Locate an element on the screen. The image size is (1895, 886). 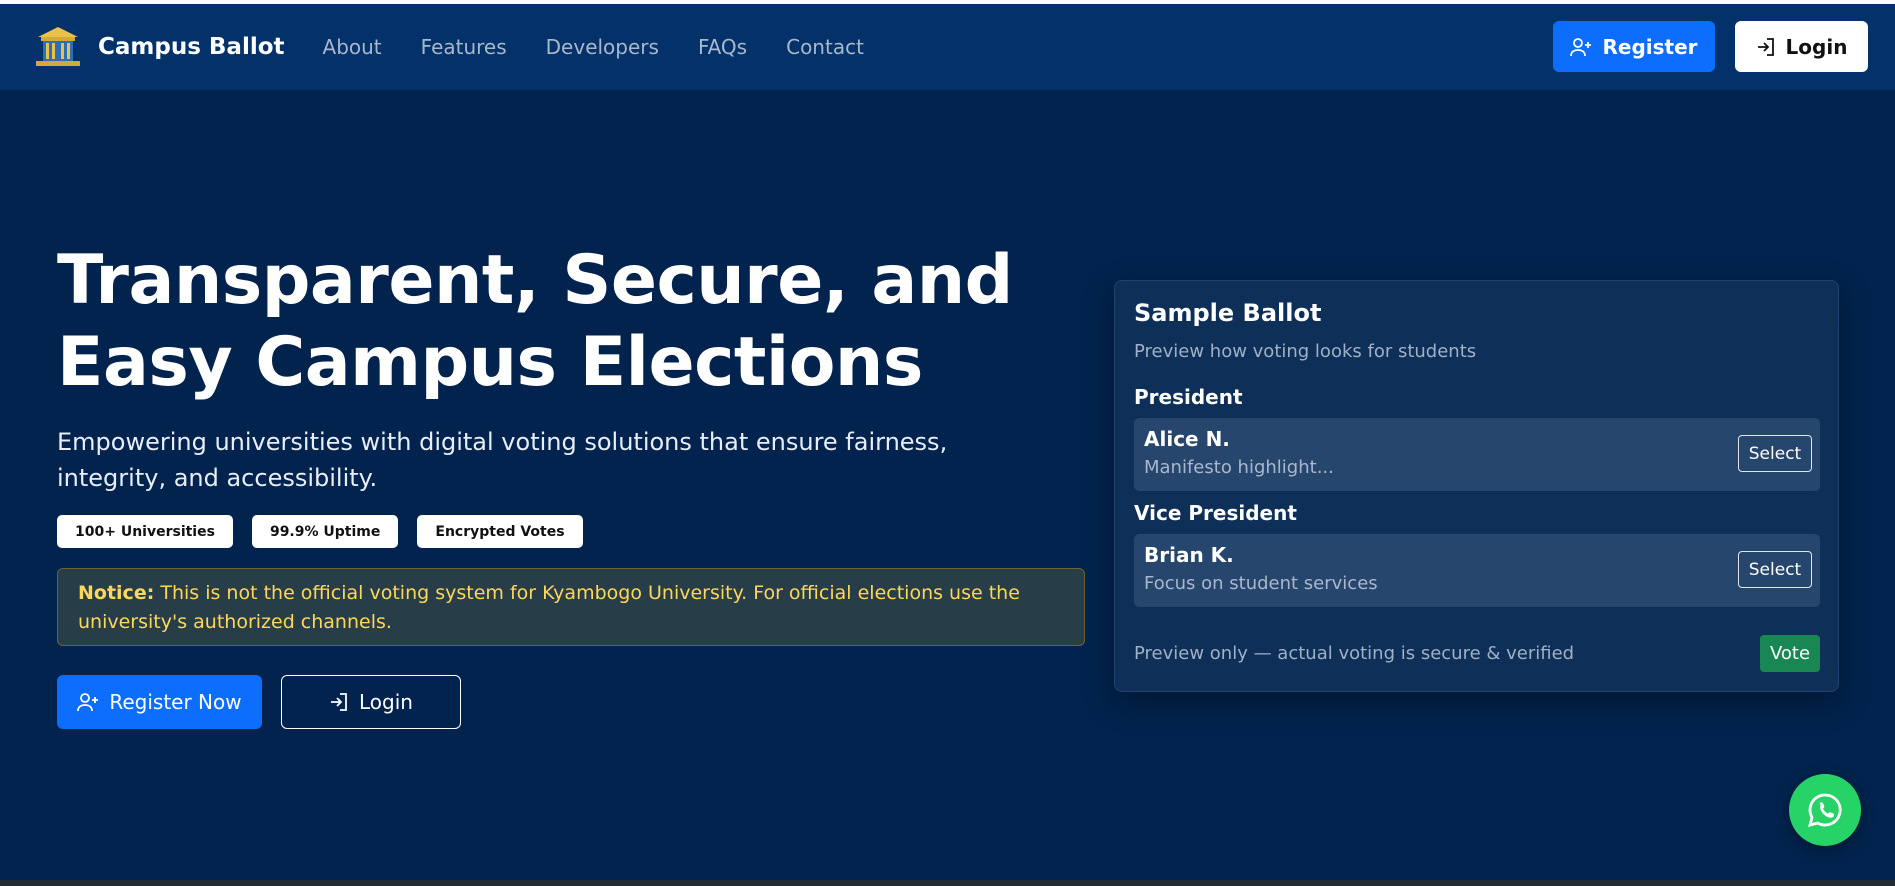
nav-link-faqs: FAQs is located at coordinates (722, 47).